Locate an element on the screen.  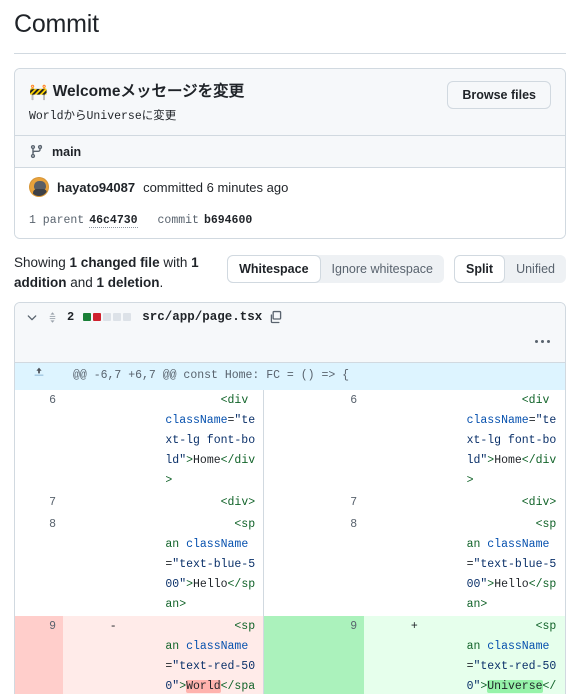
unified-view-option: Unified is located at coordinates (535, 269).